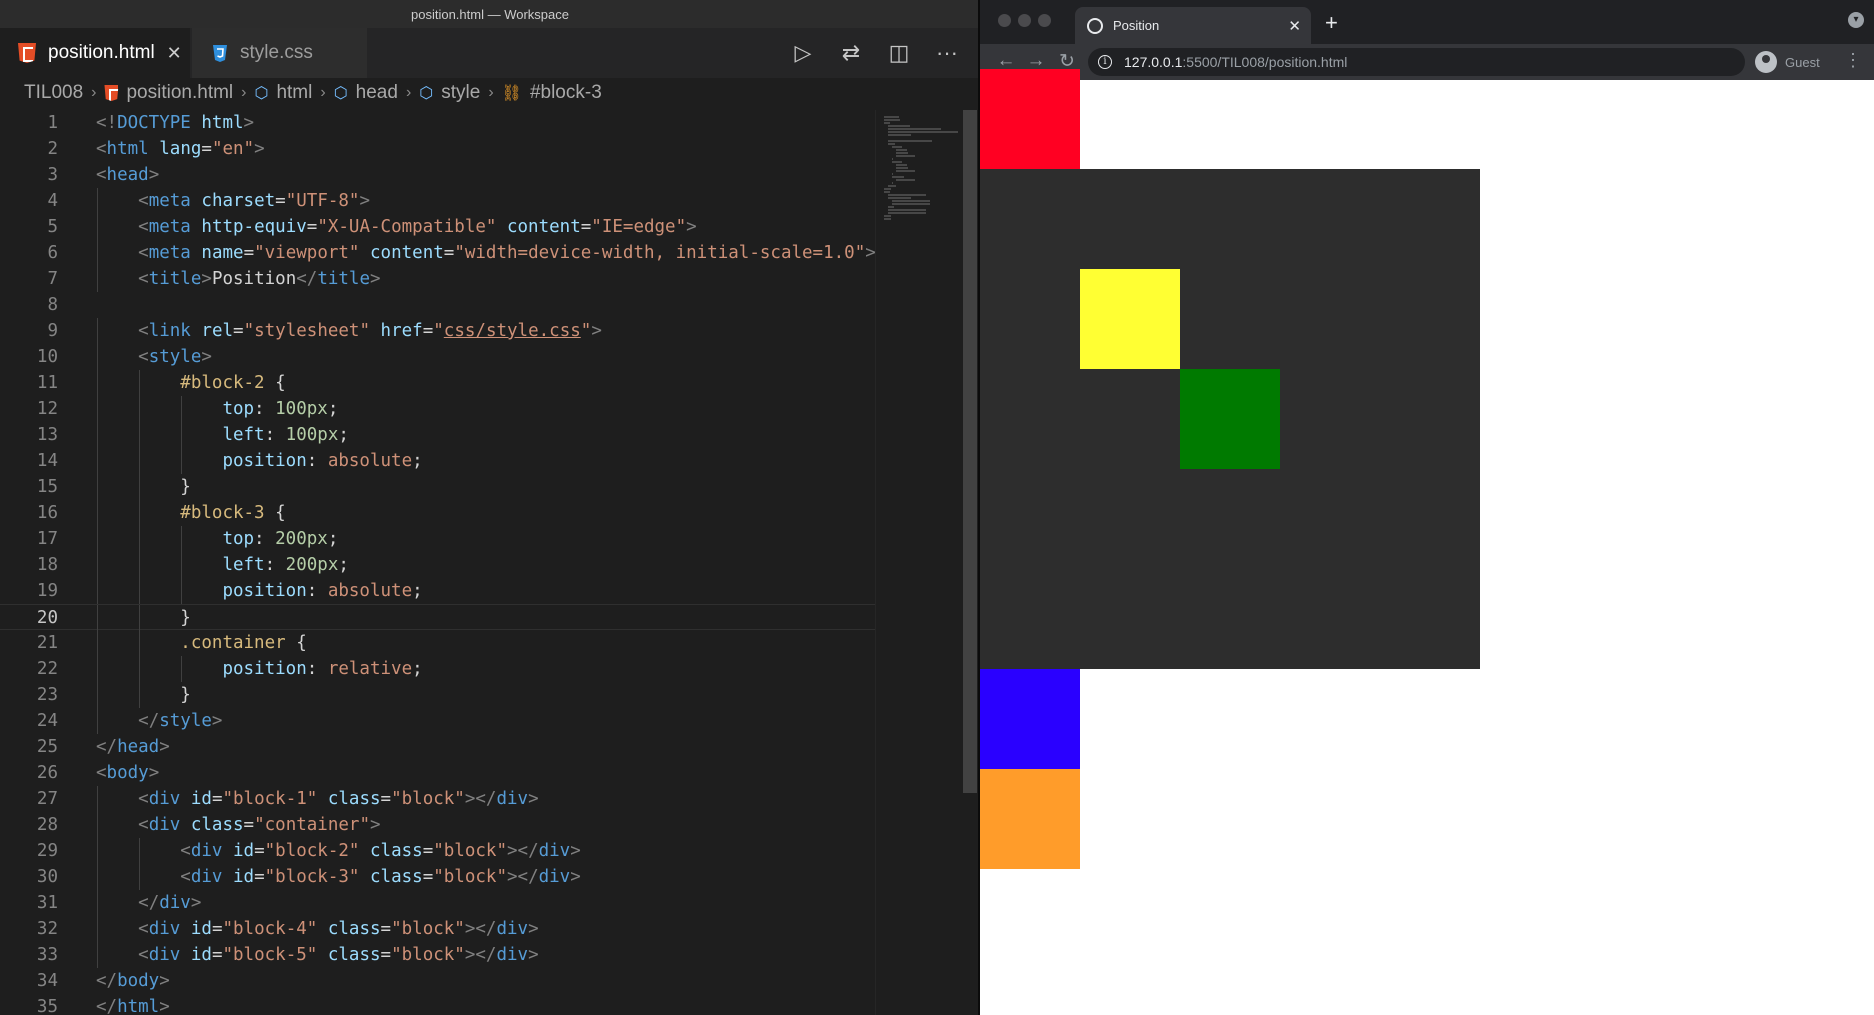  What do you see at coordinates (377, 93) in the screenshot?
I see `breadcrumb-item-head: head` at bounding box center [377, 93].